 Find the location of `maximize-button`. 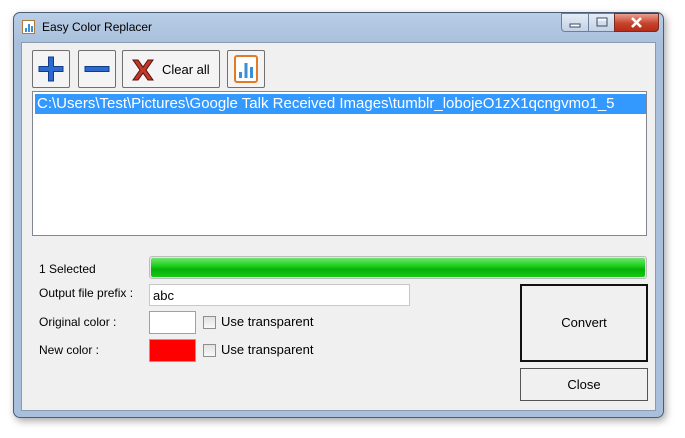

maximize-button is located at coordinates (601, 22).